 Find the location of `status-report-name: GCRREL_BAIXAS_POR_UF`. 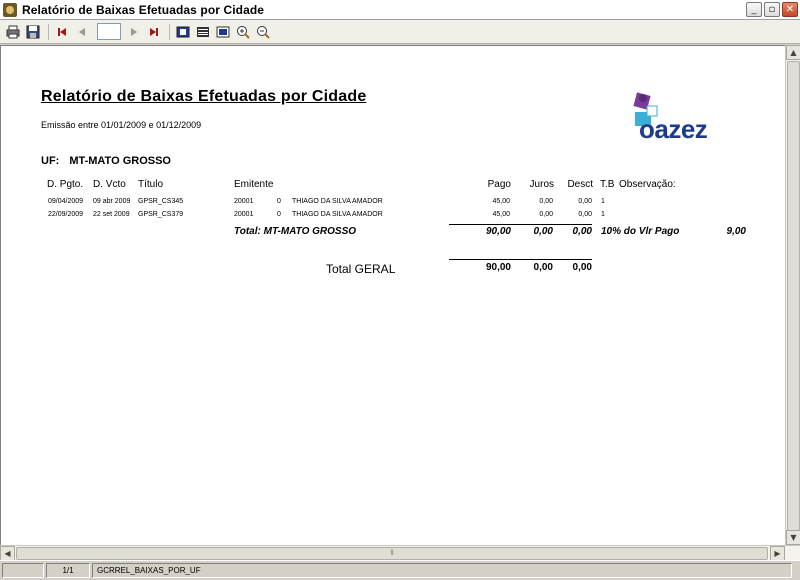

status-report-name: GCRREL_BAIXAS_POR_UF is located at coordinates (442, 570).